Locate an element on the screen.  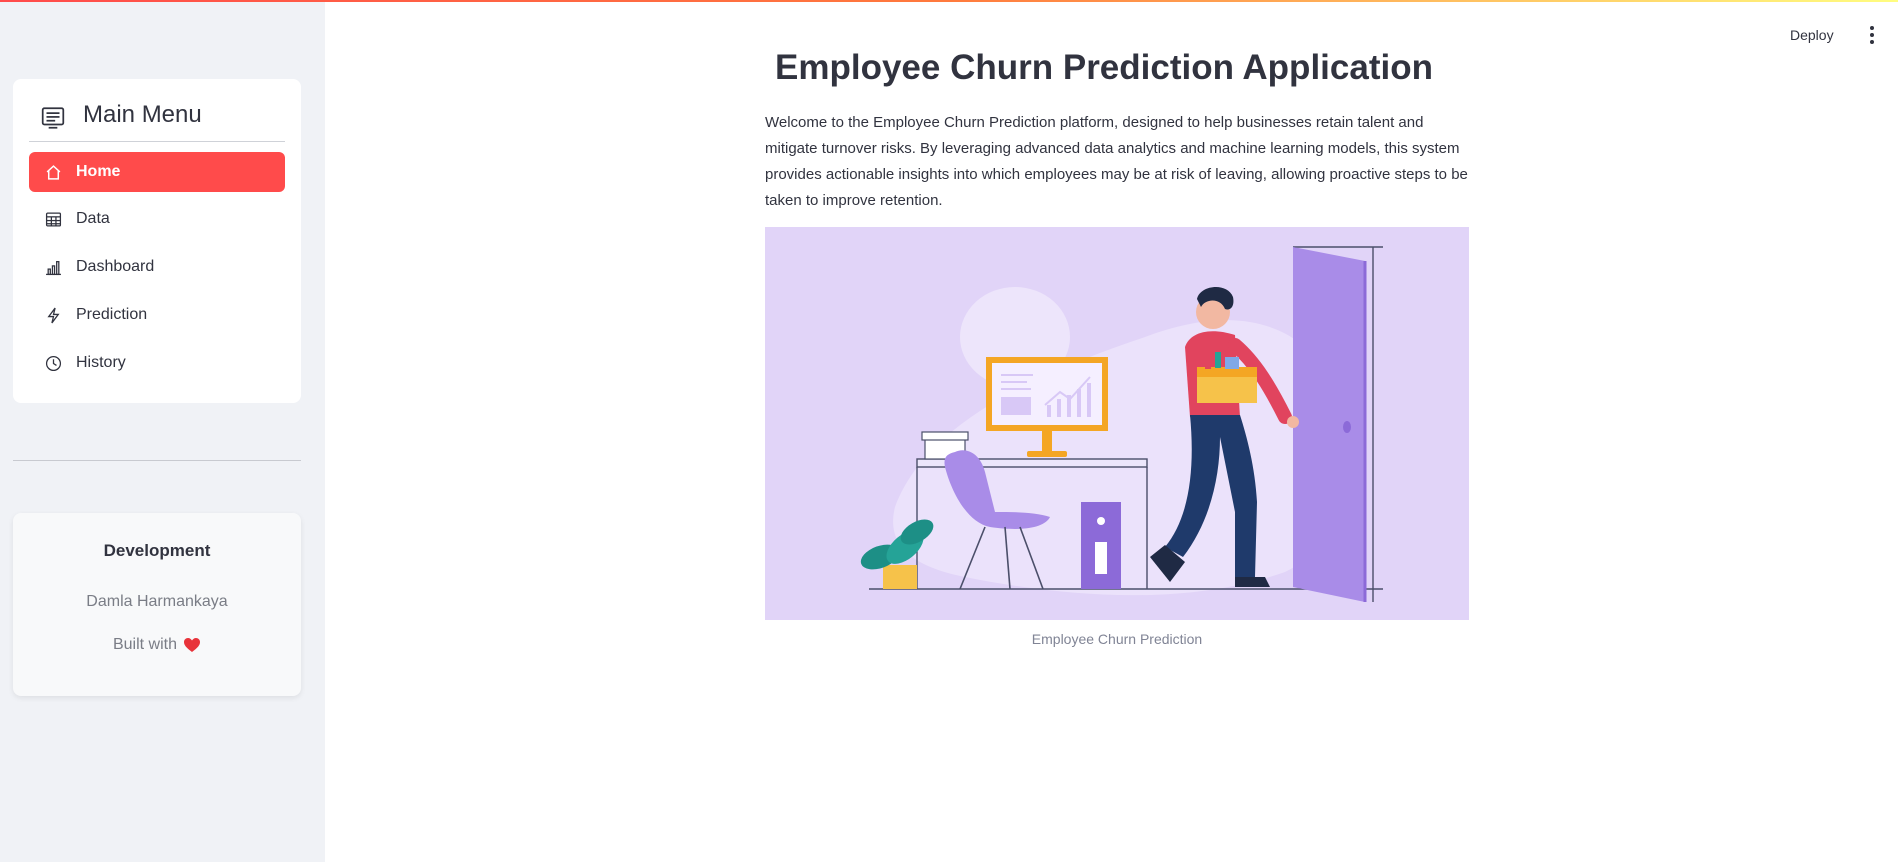
sidebar-item-label: History is located at coordinates (101, 362).